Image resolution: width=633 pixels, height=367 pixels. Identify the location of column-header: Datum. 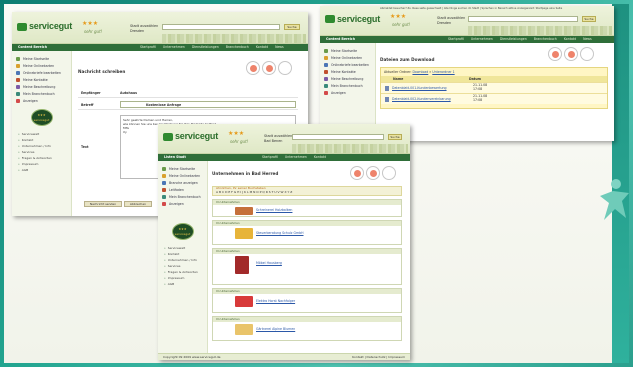
(475, 79).